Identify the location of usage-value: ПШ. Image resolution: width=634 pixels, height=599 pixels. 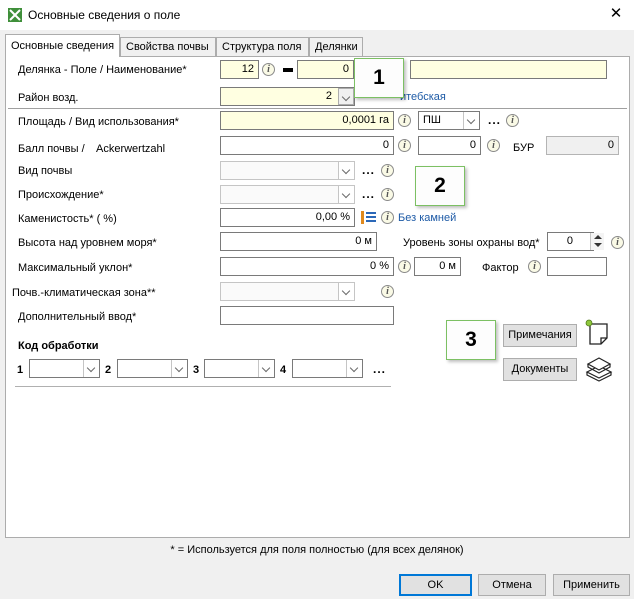
(432, 120).